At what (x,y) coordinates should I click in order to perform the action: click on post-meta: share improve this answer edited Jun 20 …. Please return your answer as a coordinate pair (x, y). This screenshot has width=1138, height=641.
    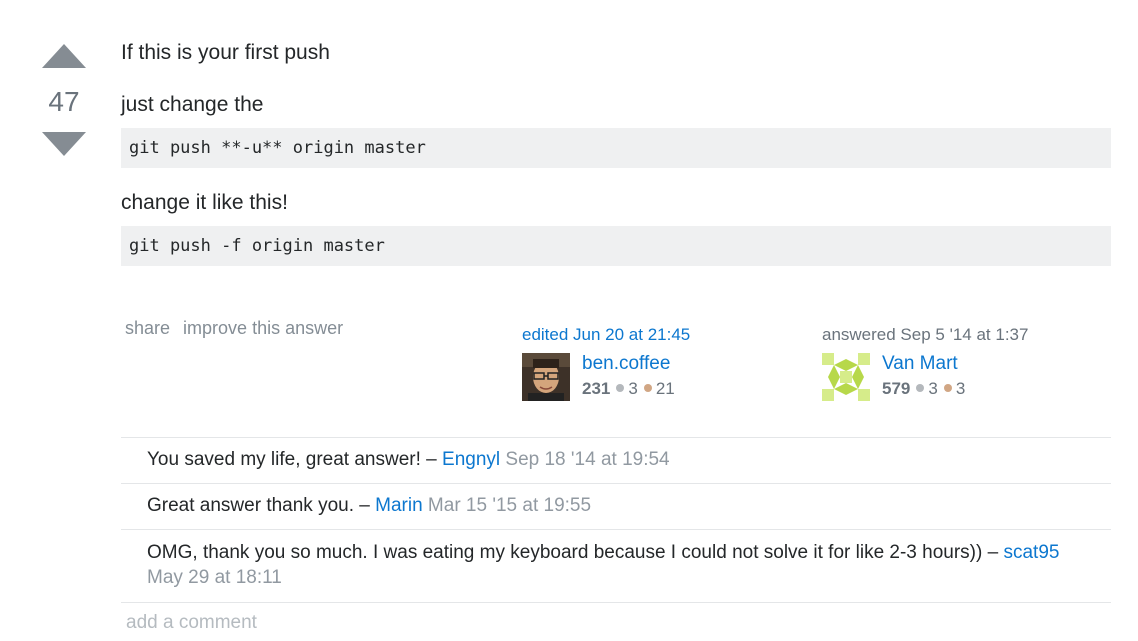
    Looking at the image, I should click on (616, 368).